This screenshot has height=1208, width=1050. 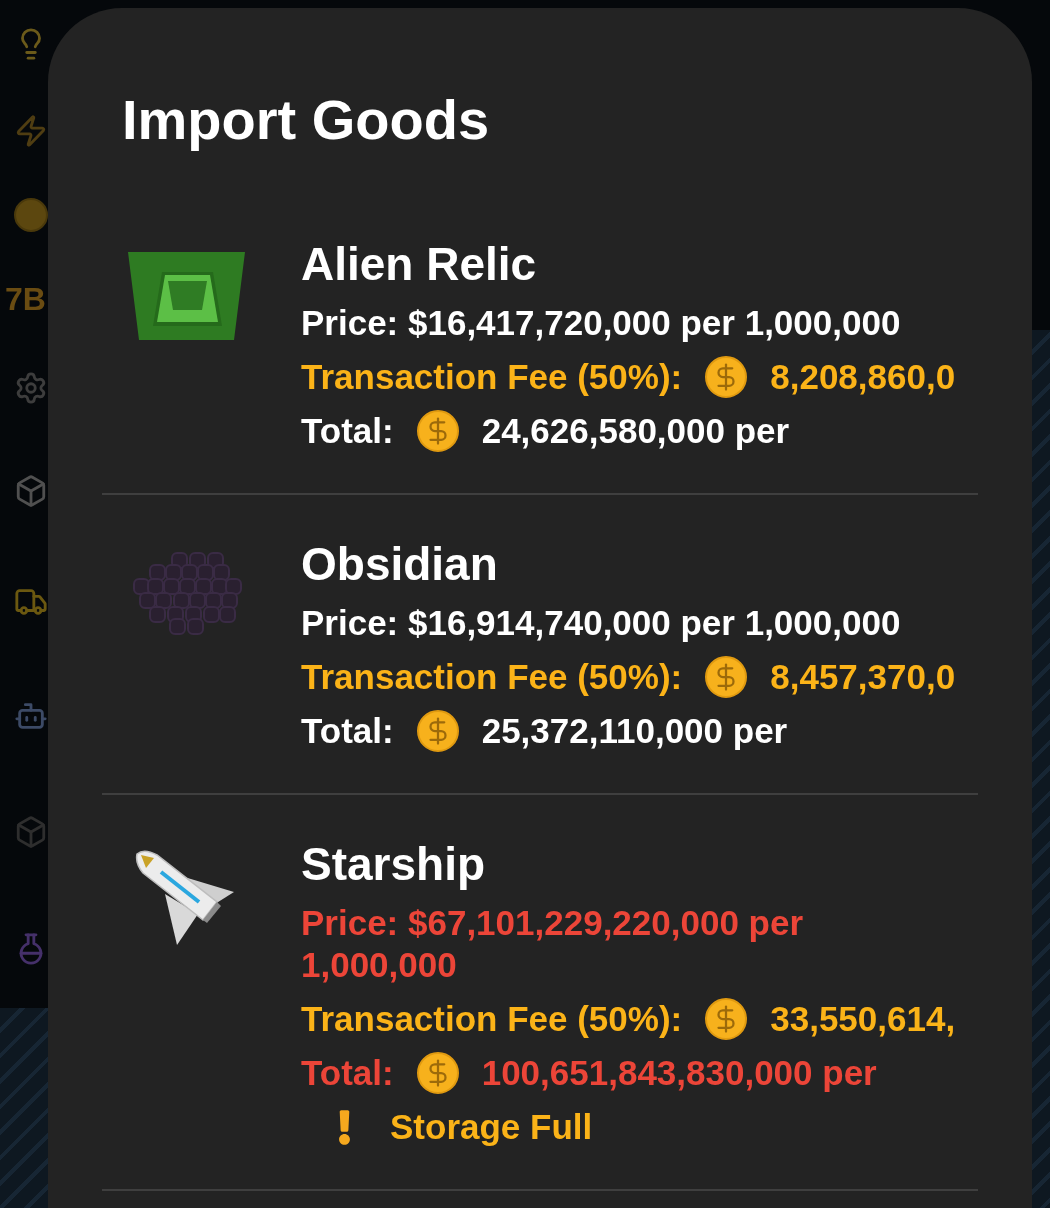 I want to click on goods-name: Starship, so click(x=394, y=864).